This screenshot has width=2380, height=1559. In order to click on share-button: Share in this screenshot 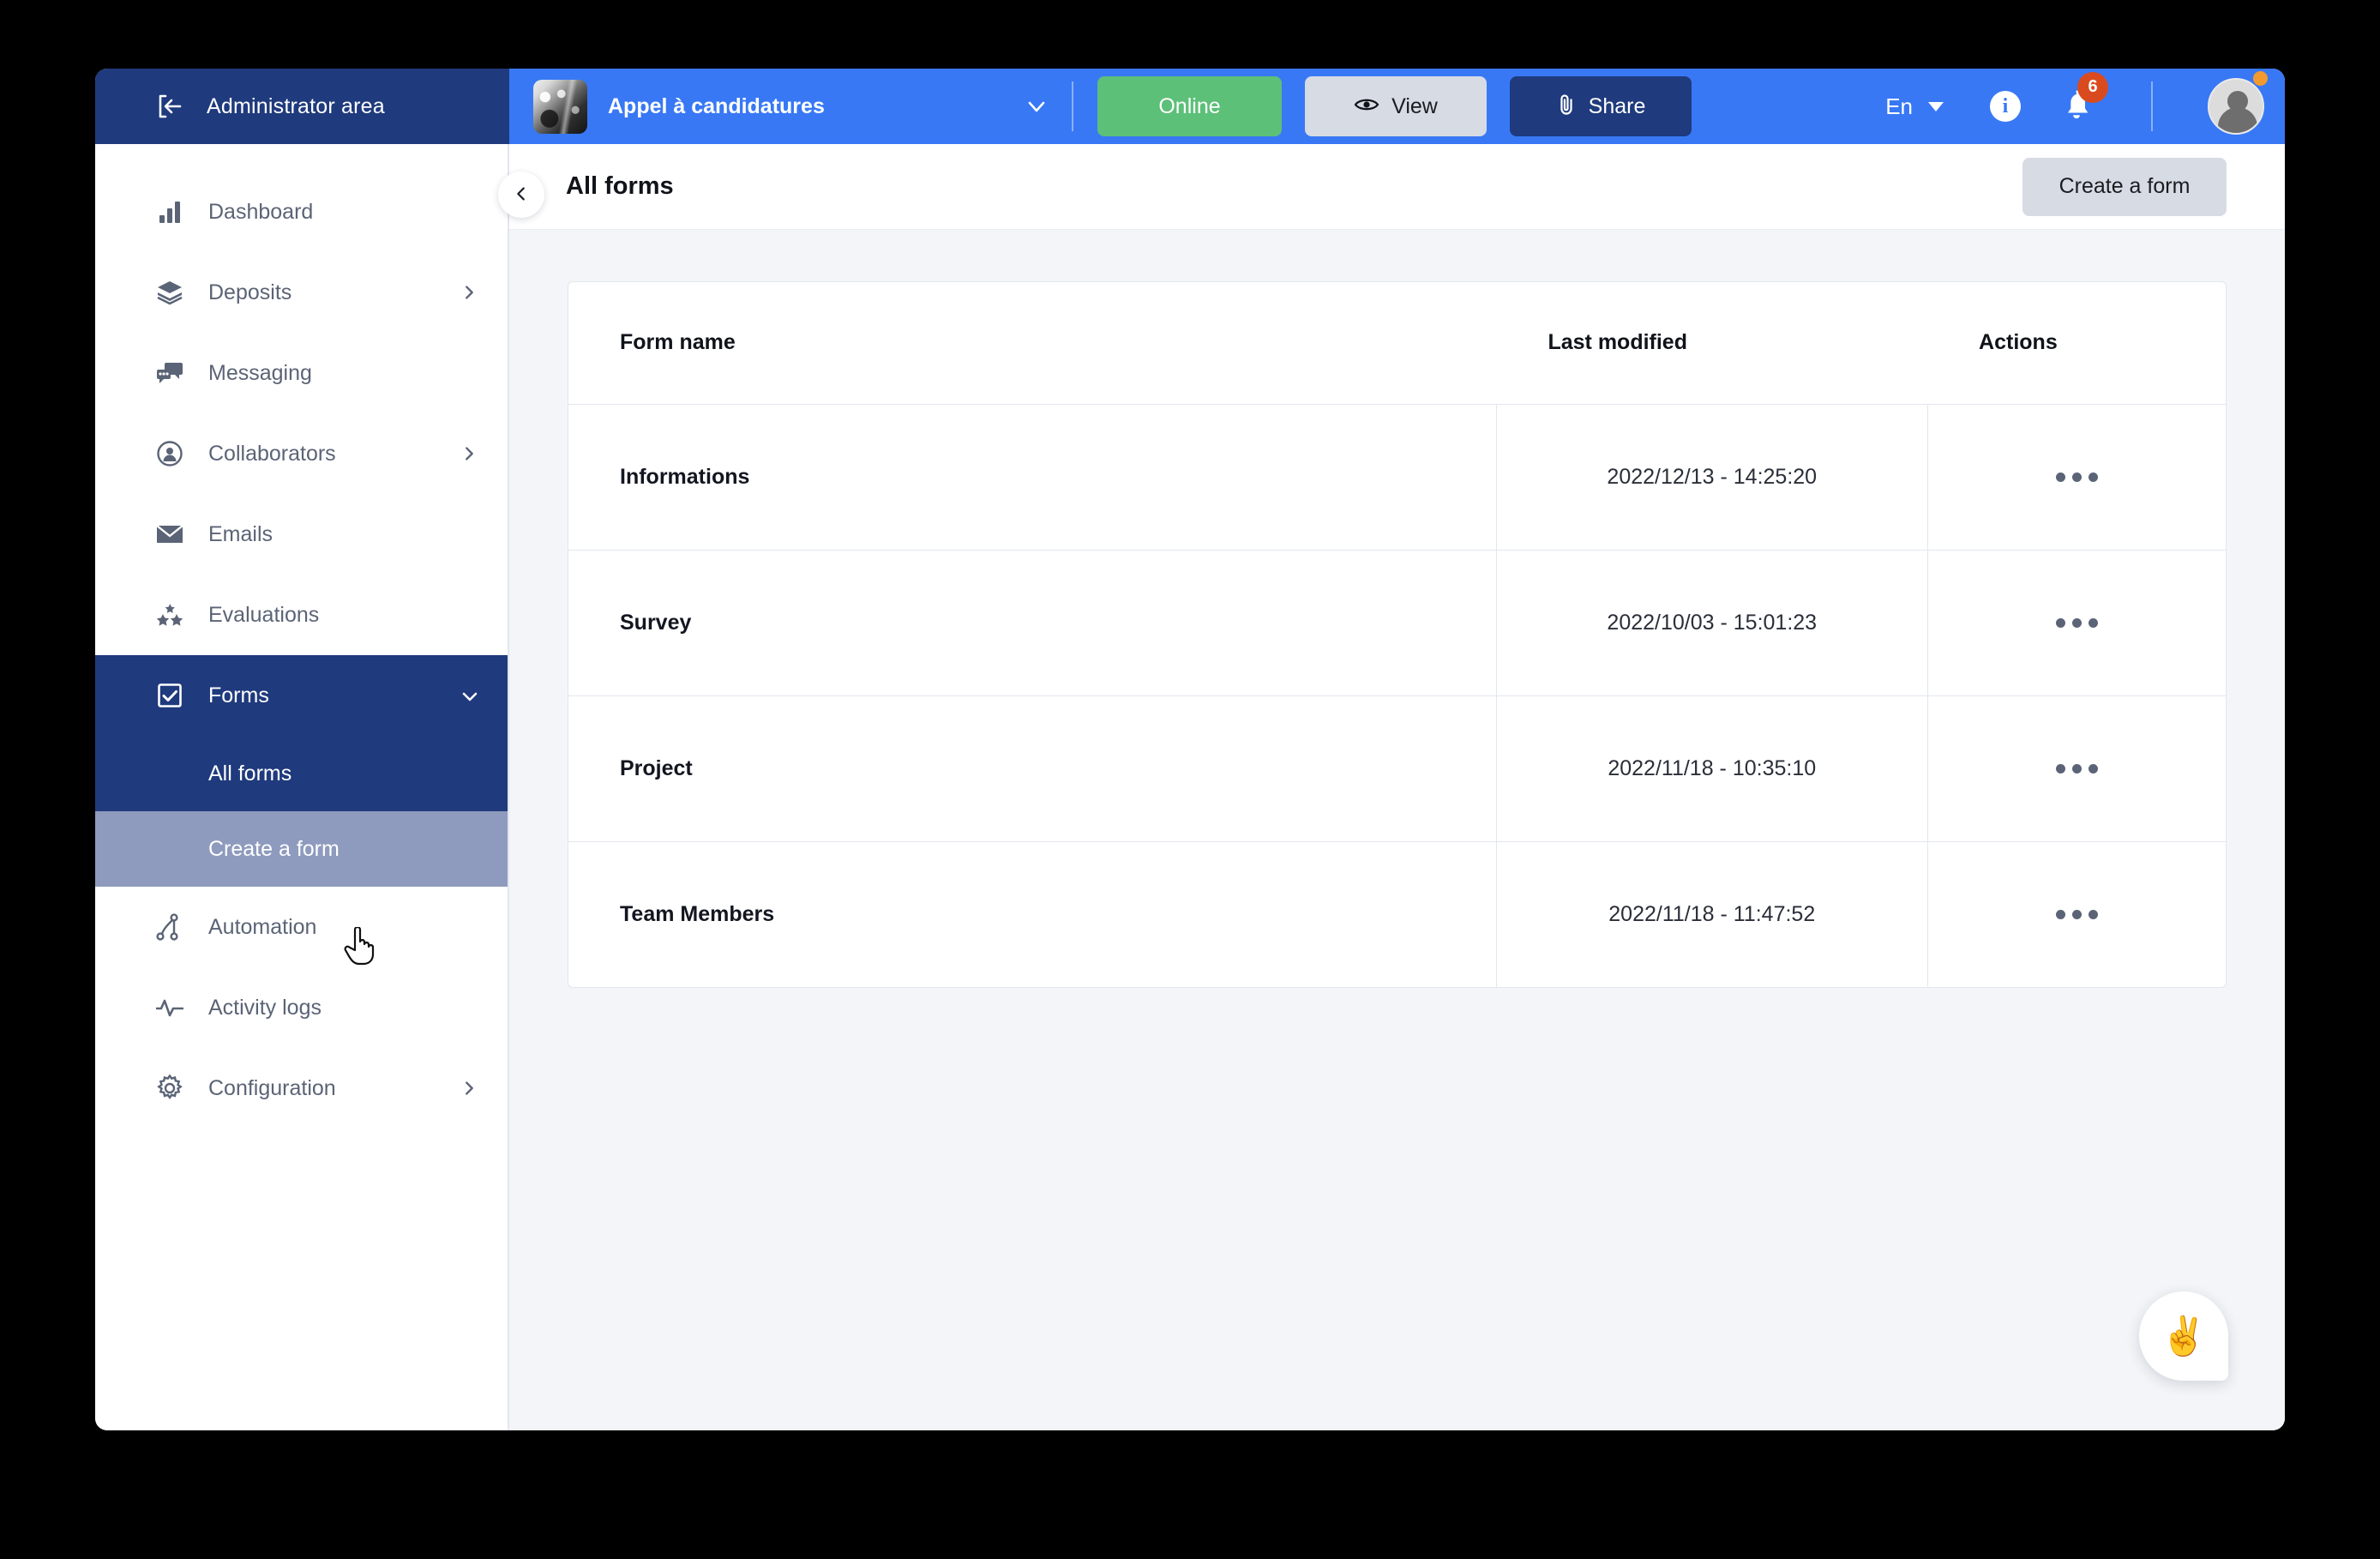, I will do `click(1601, 106)`.